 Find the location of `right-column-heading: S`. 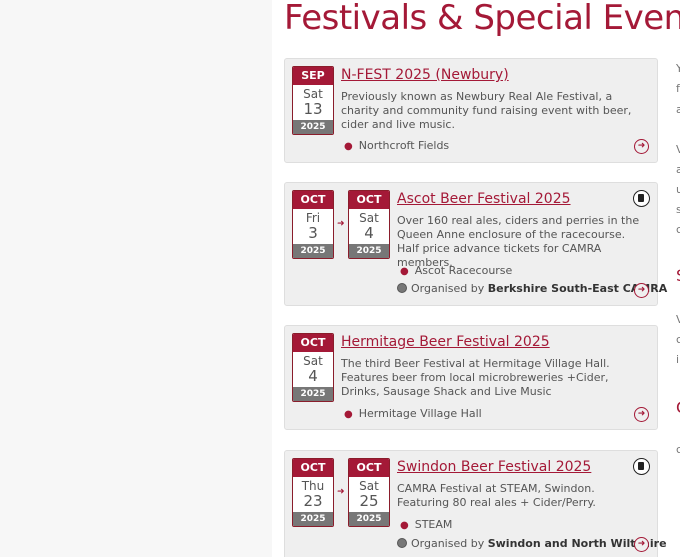

right-column-heading: S is located at coordinates (678, 275).